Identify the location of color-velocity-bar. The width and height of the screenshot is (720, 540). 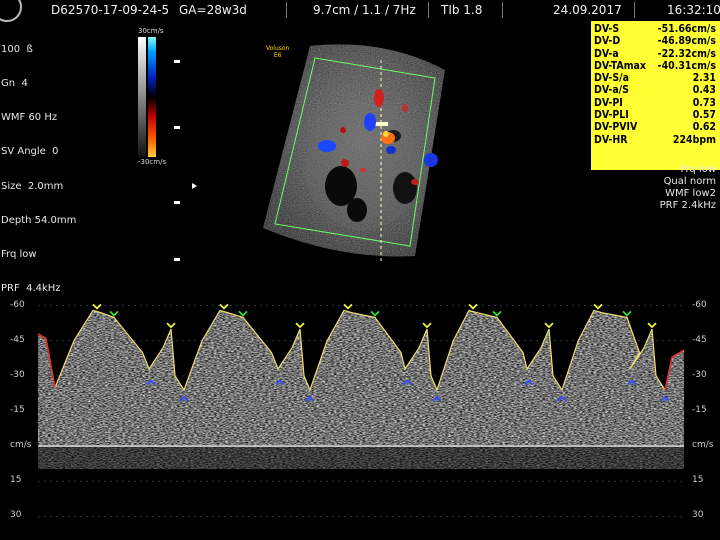
(147, 97).